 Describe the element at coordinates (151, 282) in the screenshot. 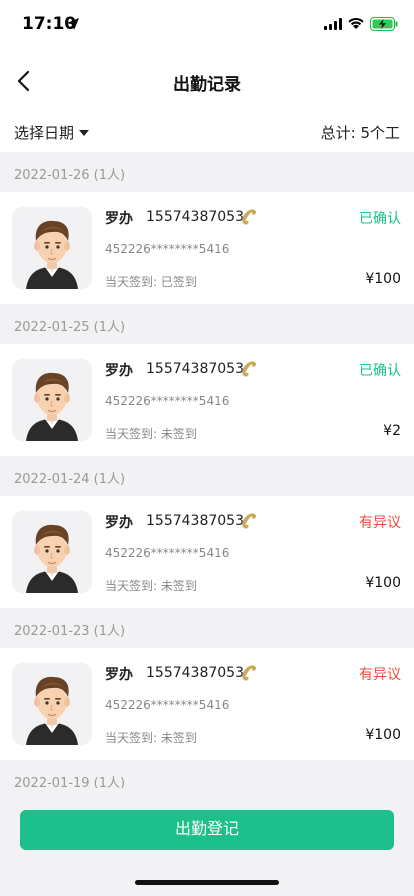

I see `sign-in-status: 当天签到: 已签到` at that location.